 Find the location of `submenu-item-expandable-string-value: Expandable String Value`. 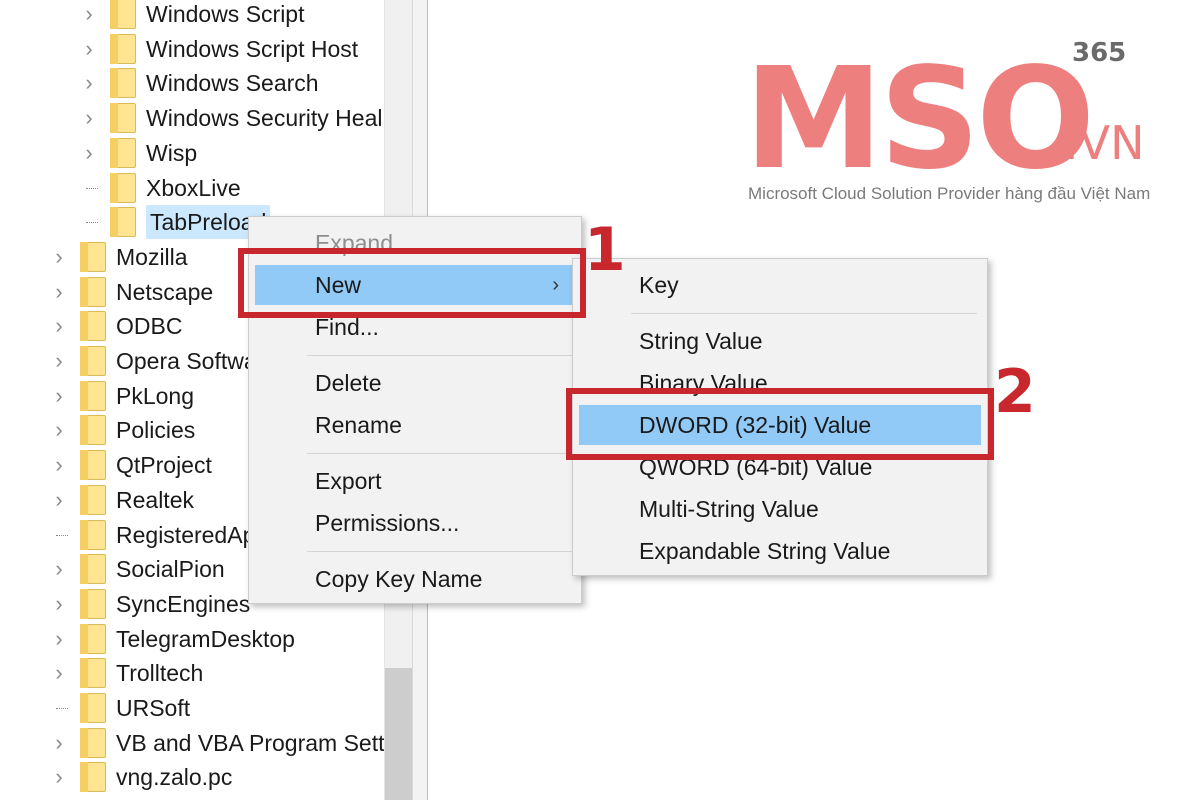

submenu-item-expandable-string-value: Expandable String Value is located at coordinates (780, 551).